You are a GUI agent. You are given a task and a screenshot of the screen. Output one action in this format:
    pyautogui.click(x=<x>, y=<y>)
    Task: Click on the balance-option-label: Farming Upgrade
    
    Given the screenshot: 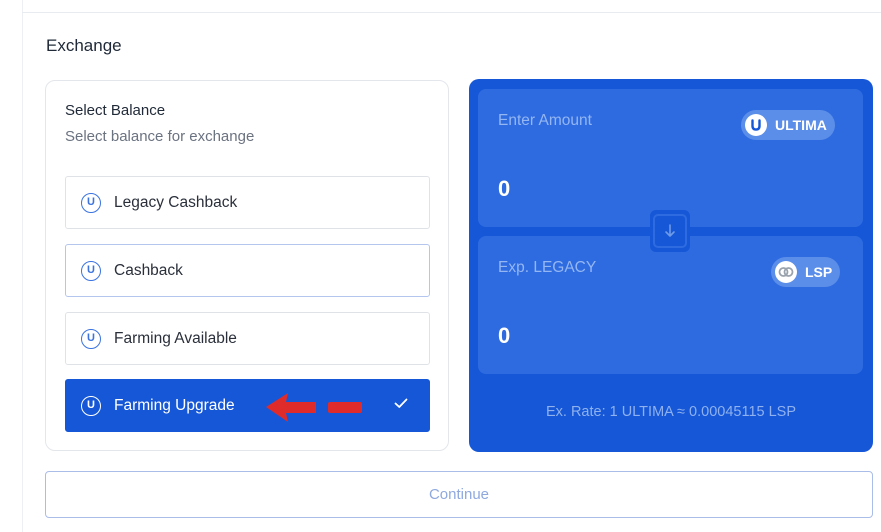 What is the action you would take?
    pyautogui.click(x=174, y=405)
    